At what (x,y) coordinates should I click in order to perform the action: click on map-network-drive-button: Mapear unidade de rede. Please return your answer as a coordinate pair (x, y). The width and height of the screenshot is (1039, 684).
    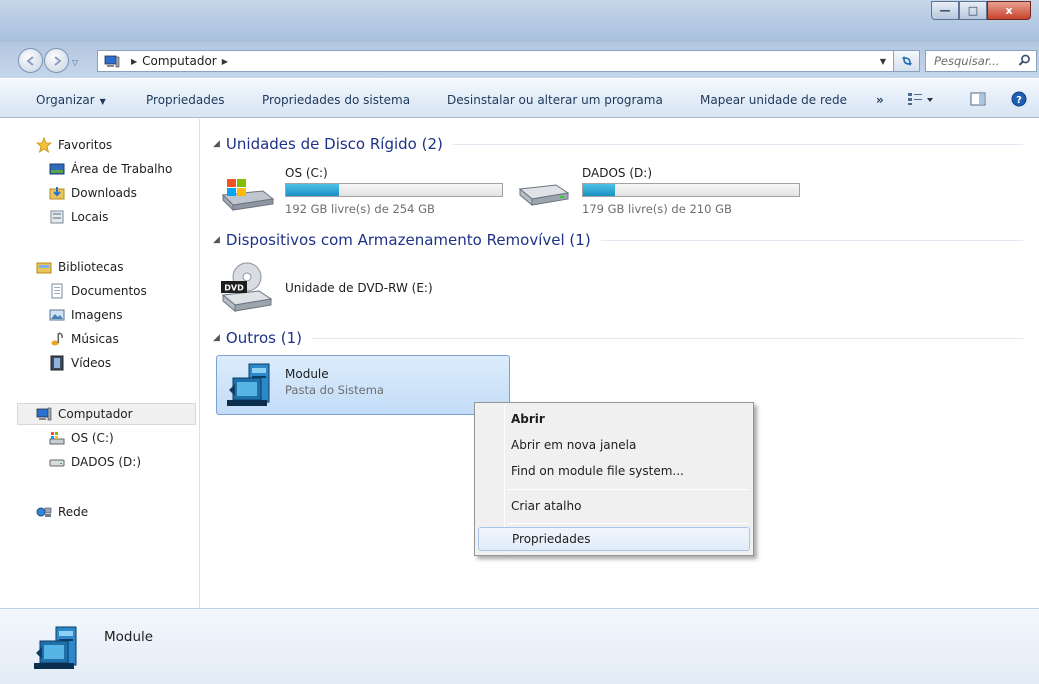
    Looking at the image, I should click on (773, 100).